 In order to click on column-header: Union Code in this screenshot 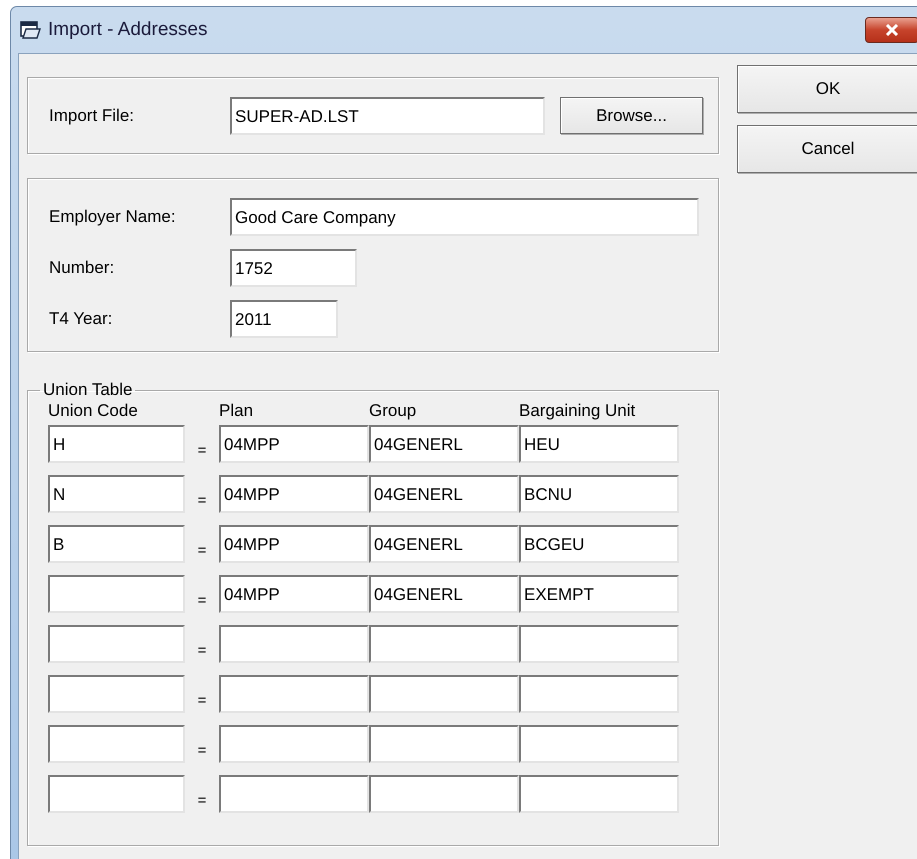, I will do `click(93, 411)`.